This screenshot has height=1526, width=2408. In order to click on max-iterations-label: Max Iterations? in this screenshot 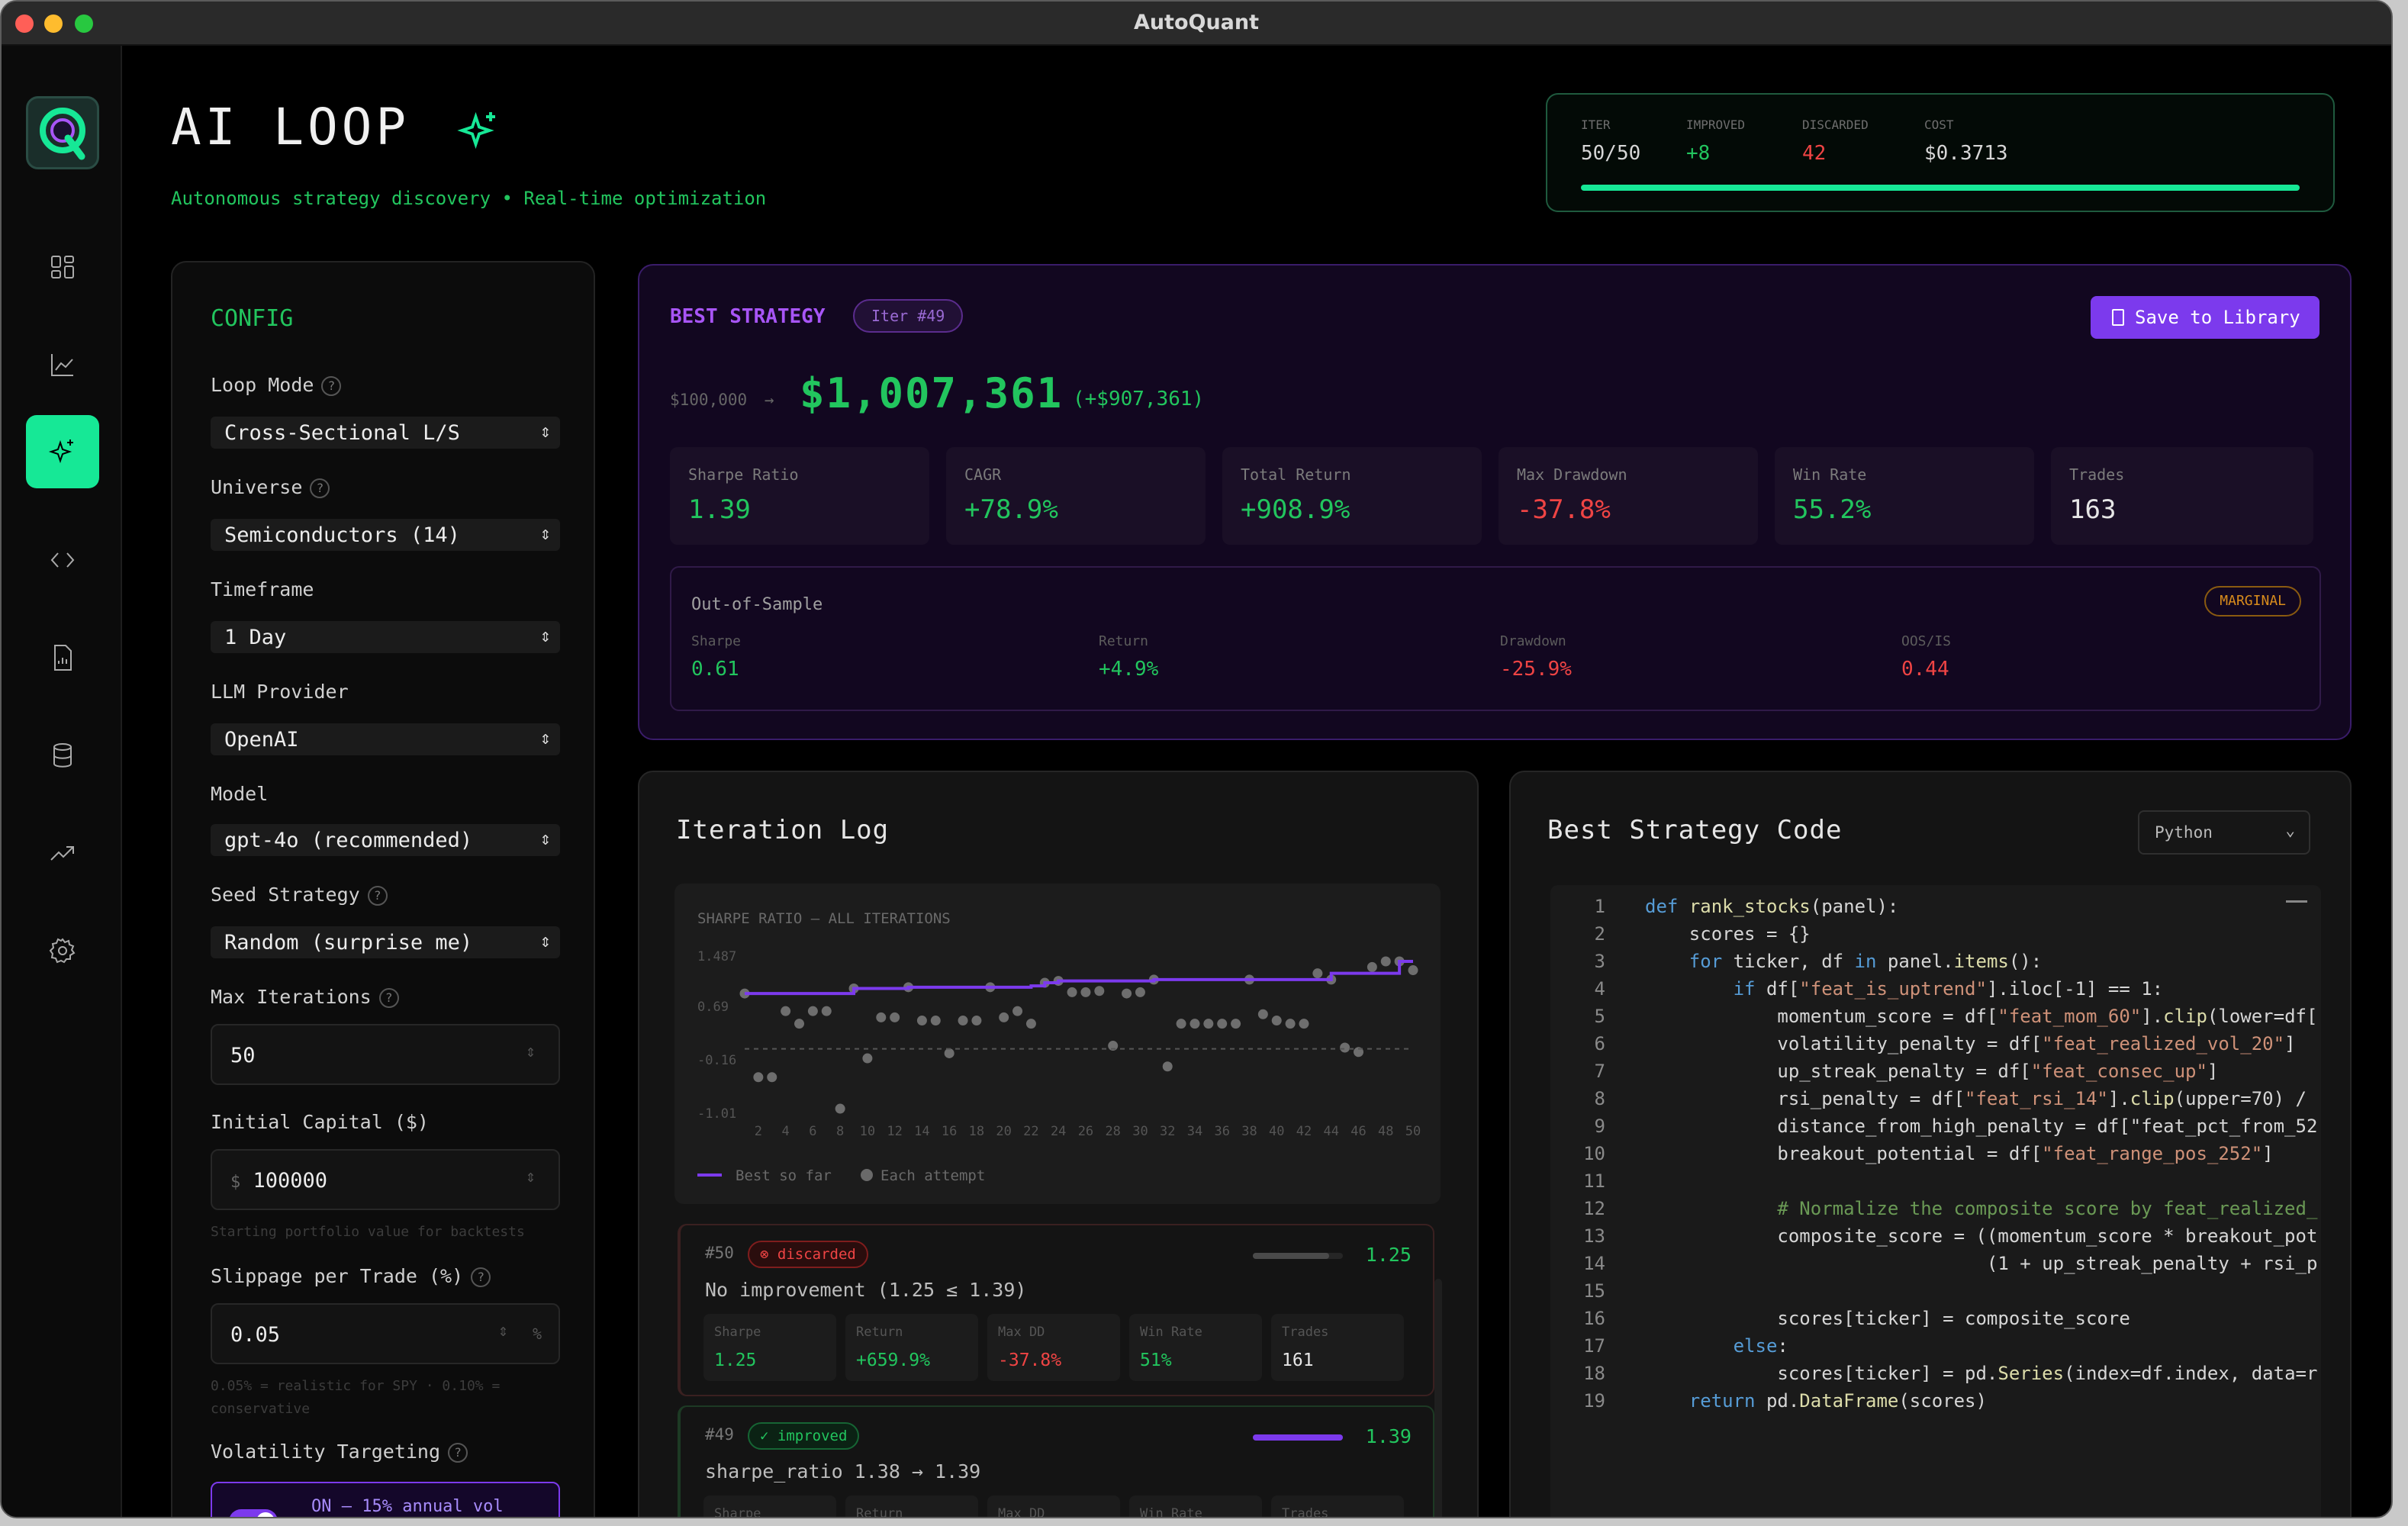, I will do `click(305, 997)`.